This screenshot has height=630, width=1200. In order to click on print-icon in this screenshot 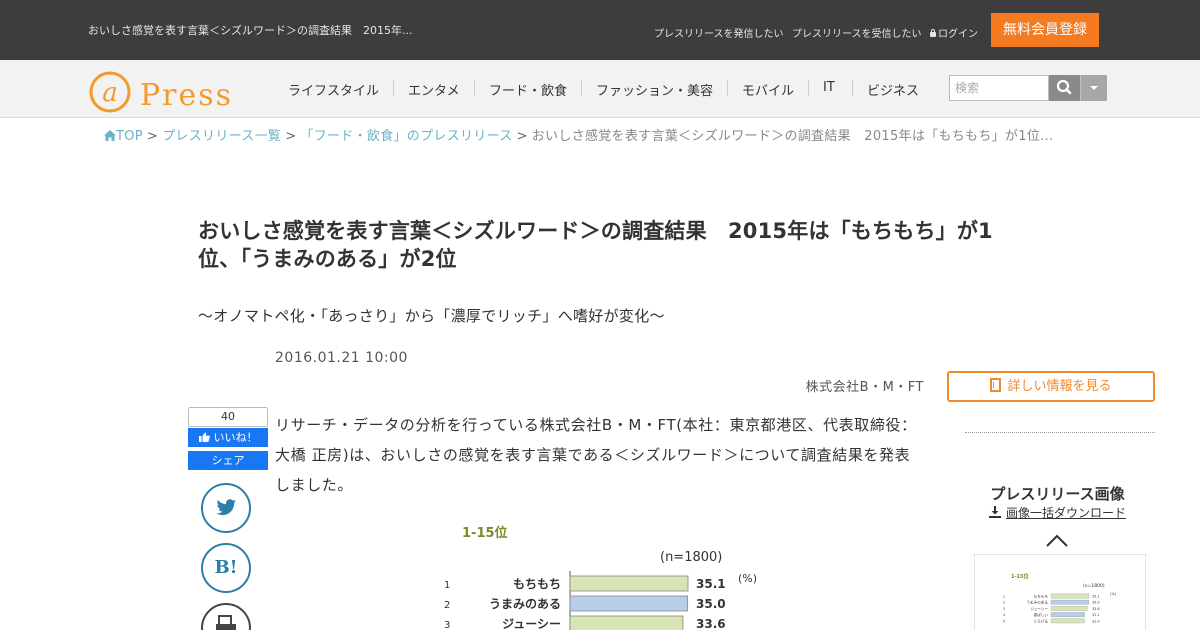, I will do `click(226, 622)`.